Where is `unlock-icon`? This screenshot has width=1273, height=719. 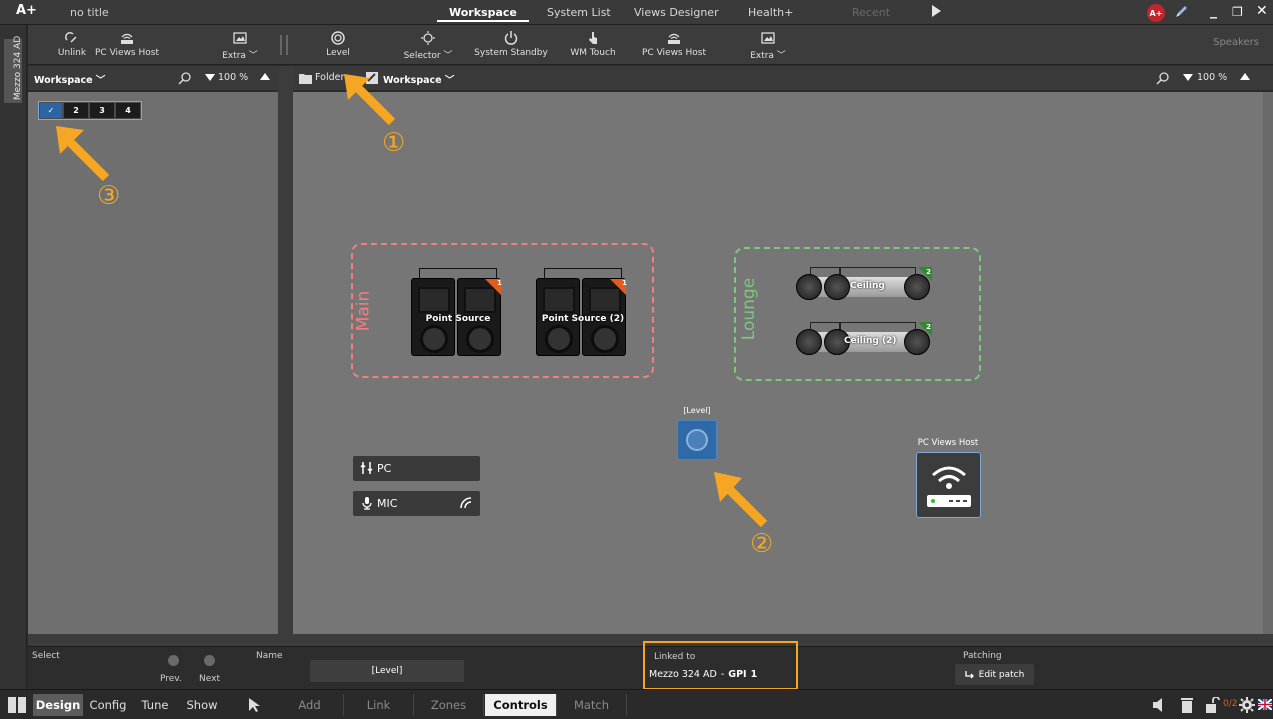 unlock-icon is located at coordinates (1213, 705).